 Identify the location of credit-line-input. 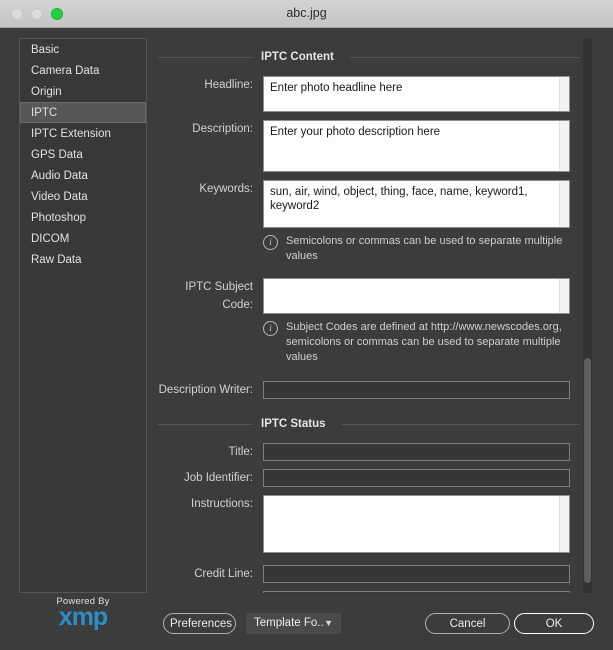
(416, 574).